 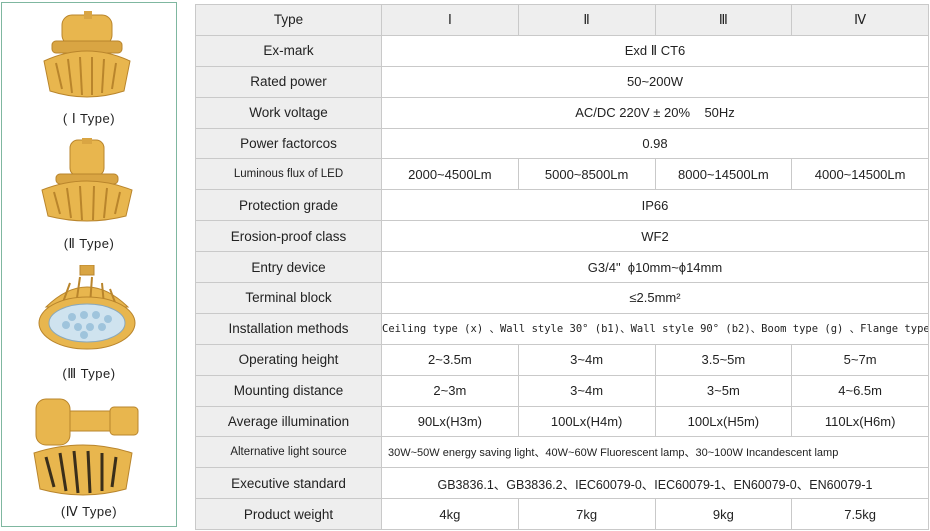 I want to click on product-caption-type-1: ( Ⅰ Type), so click(x=89, y=118).